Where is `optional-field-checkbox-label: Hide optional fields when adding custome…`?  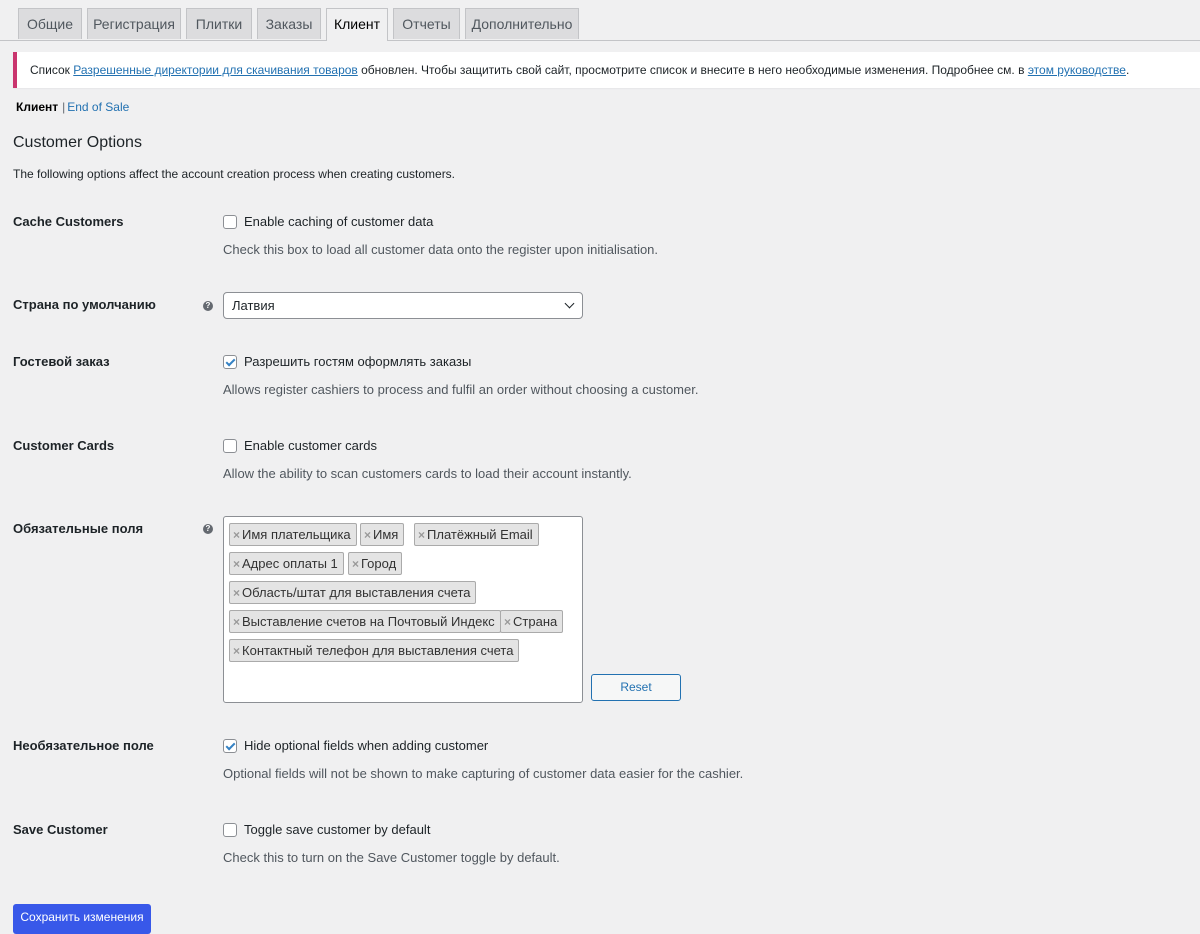 optional-field-checkbox-label: Hide optional fields when adding custome… is located at coordinates (366, 745).